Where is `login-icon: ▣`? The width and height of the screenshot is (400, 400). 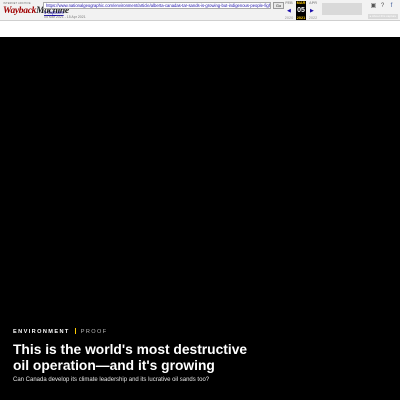
login-icon: ▣ is located at coordinates (373, 6).